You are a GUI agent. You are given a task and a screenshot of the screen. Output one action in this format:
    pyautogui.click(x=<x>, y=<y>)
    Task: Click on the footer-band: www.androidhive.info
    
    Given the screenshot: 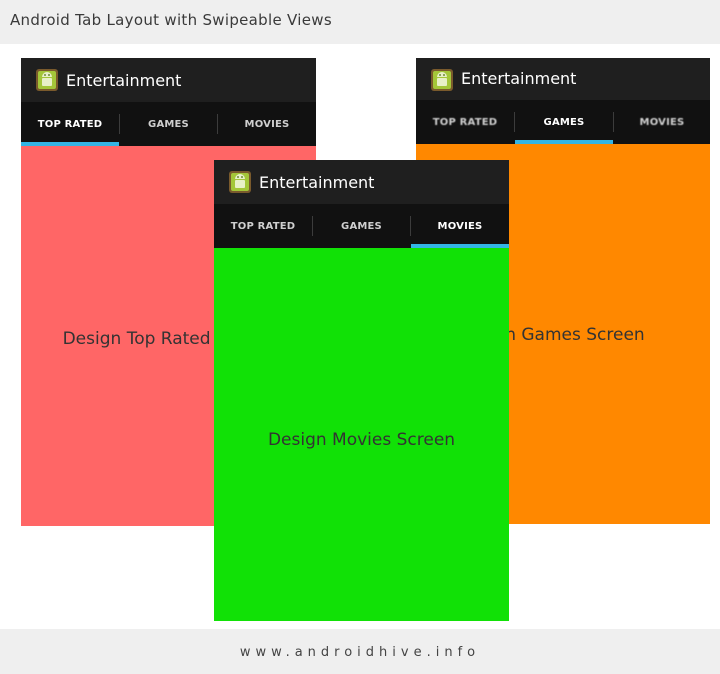 What is the action you would take?
    pyautogui.click(x=360, y=651)
    